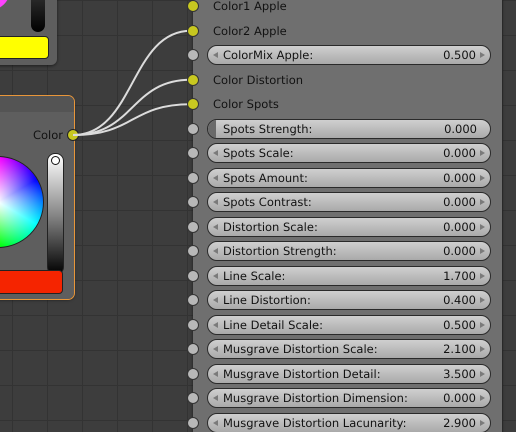 Image resolution: width=516 pixels, height=432 pixels. What do you see at coordinates (47, 135) in the screenshot?
I see `output-label: Color` at bounding box center [47, 135].